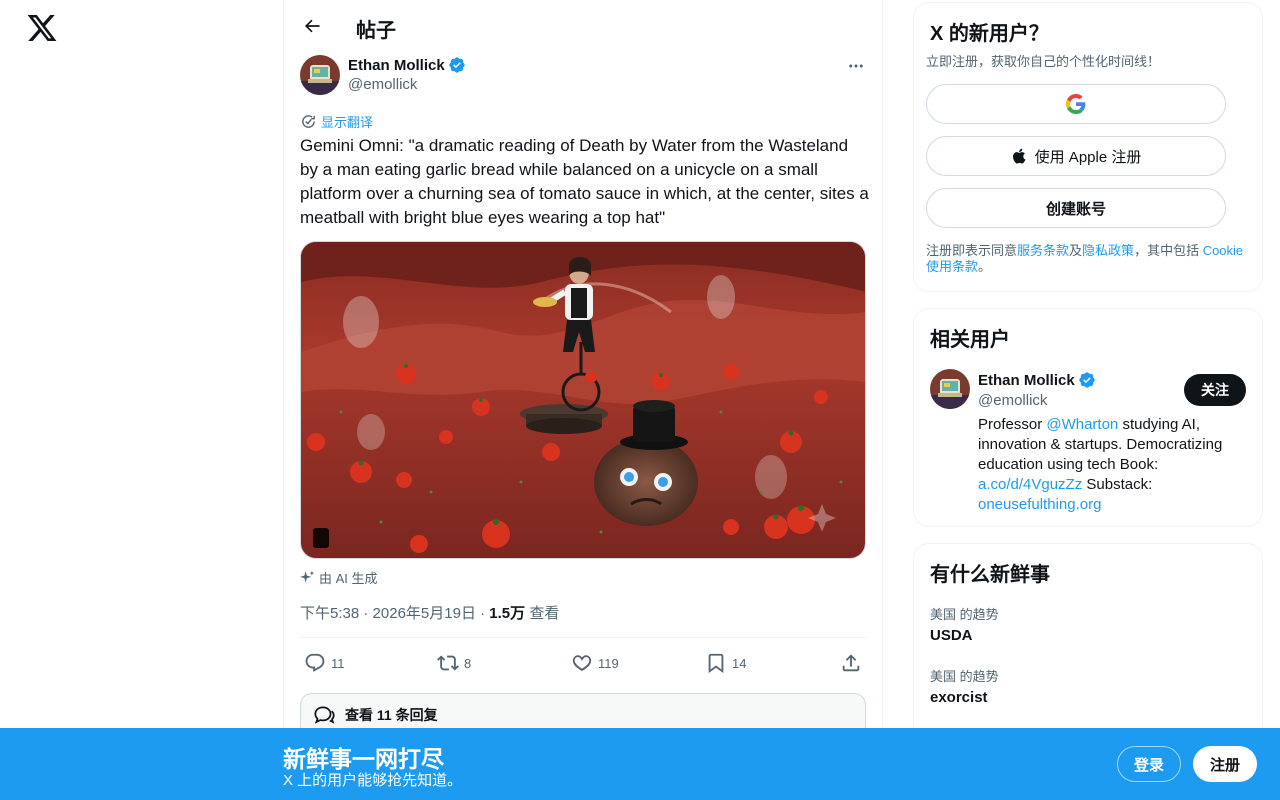 The height and width of the screenshot is (800, 1280). I want to click on views-label: 查看, so click(544, 613).